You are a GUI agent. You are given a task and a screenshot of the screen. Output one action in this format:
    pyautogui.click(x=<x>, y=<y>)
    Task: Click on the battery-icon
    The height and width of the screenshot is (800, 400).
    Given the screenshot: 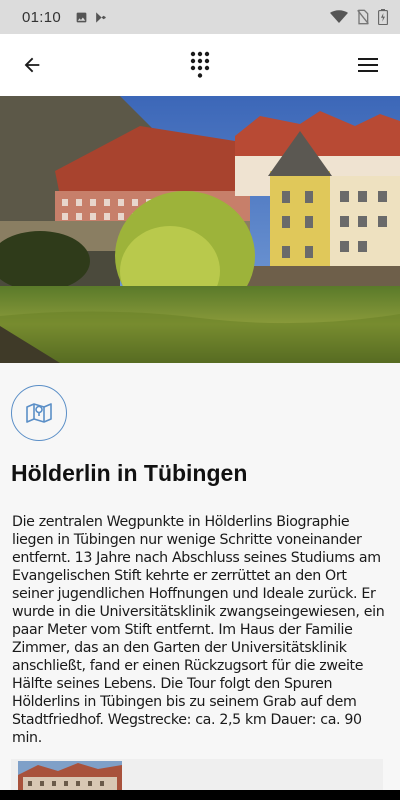 What is the action you would take?
    pyautogui.click(x=383, y=17)
    